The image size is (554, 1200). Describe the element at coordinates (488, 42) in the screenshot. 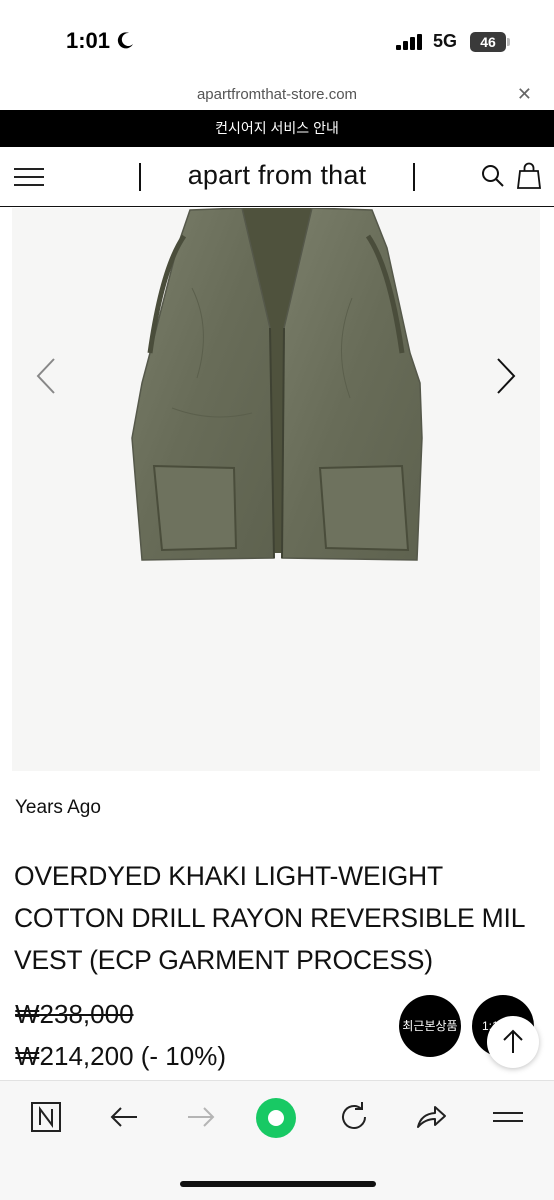

I see `battery-indicator: 46` at that location.